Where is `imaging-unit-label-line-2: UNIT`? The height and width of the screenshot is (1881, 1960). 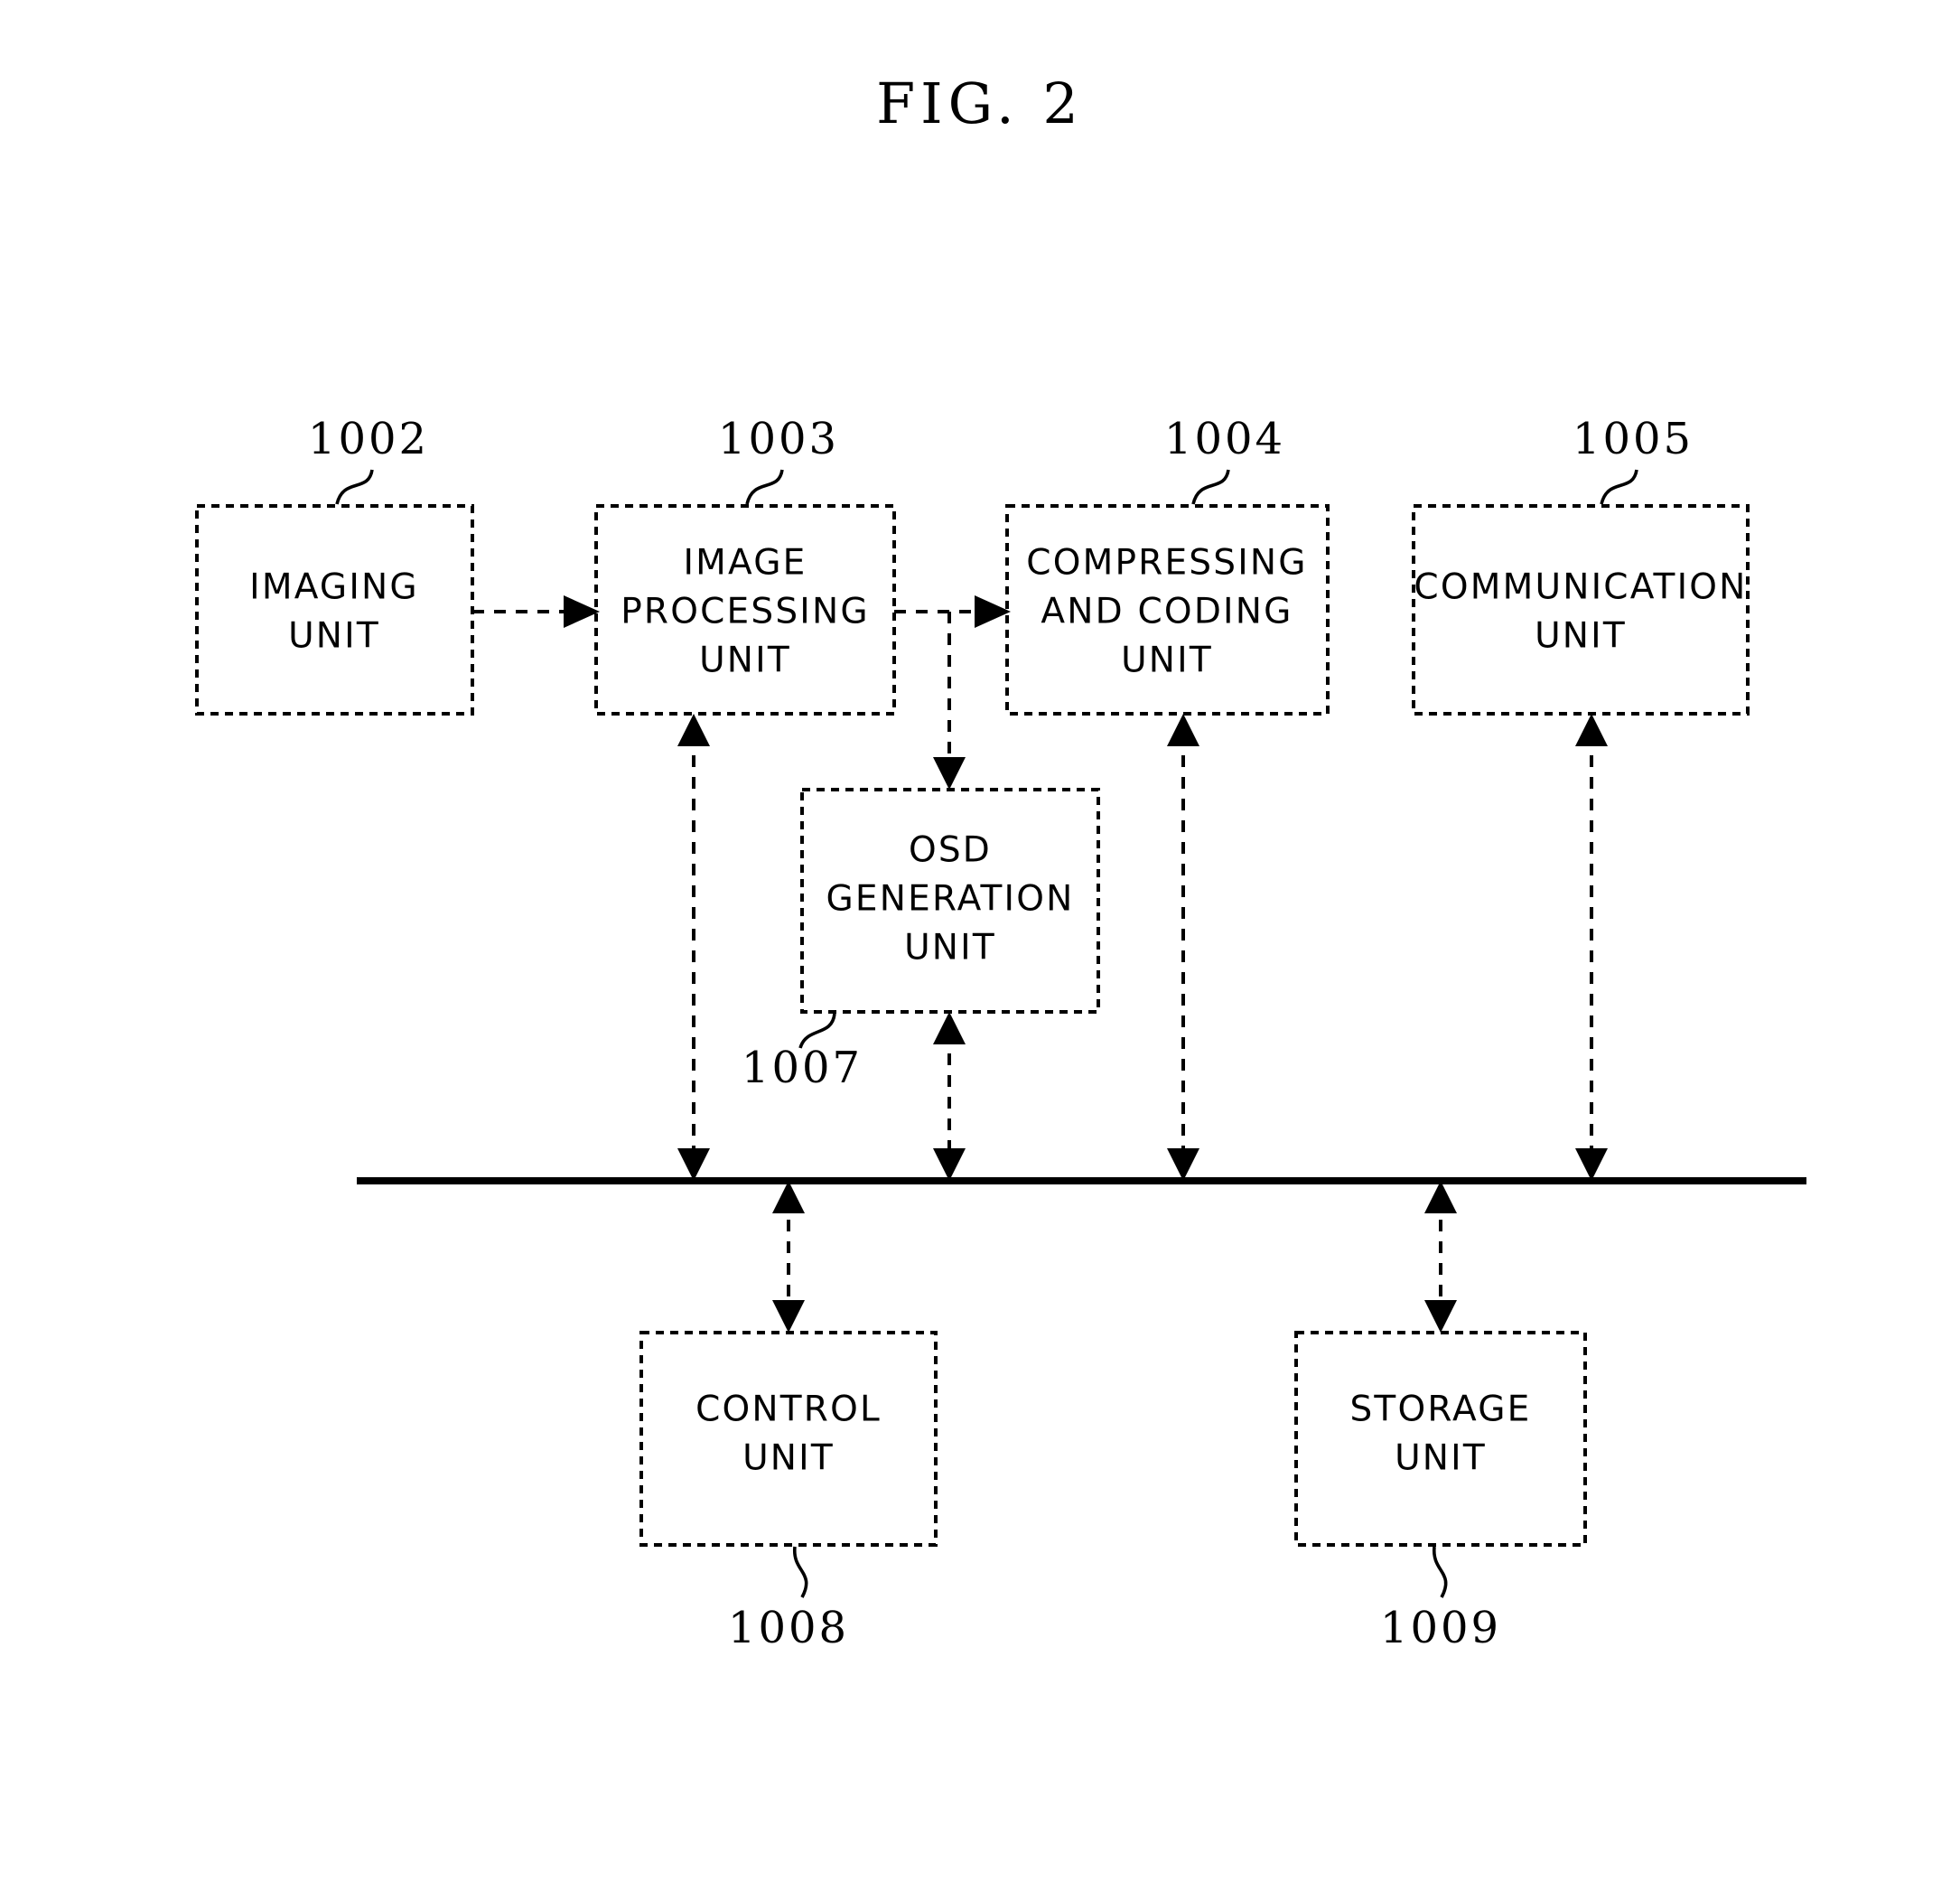
imaging-unit-label-line-2: UNIT is located at coordinates (334, 636).